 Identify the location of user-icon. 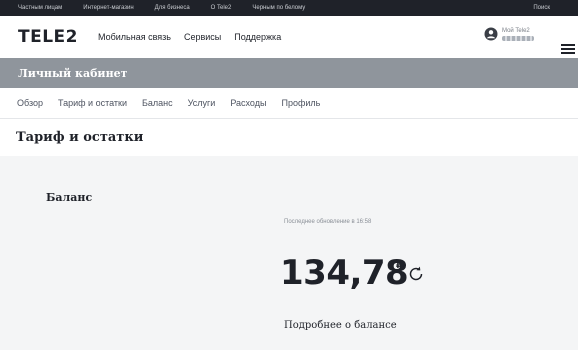
(491, 34).